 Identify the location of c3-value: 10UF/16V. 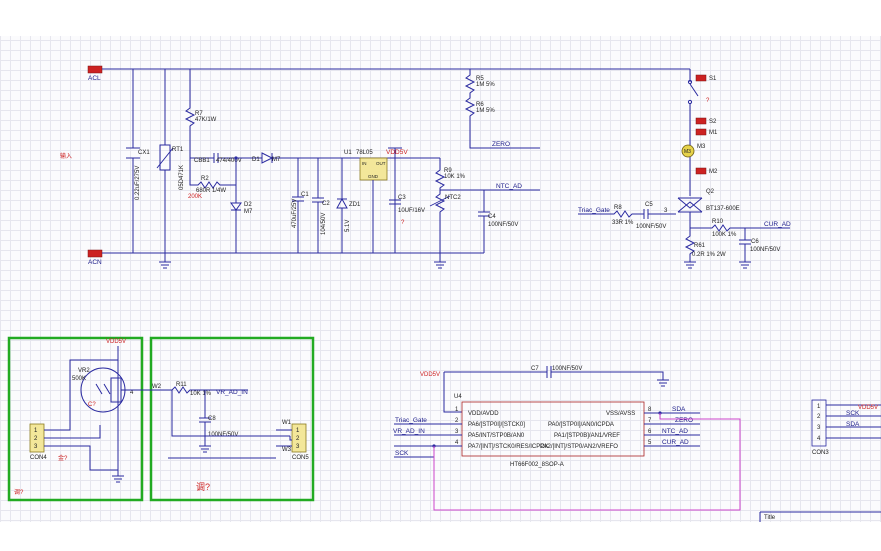
(411, 211).